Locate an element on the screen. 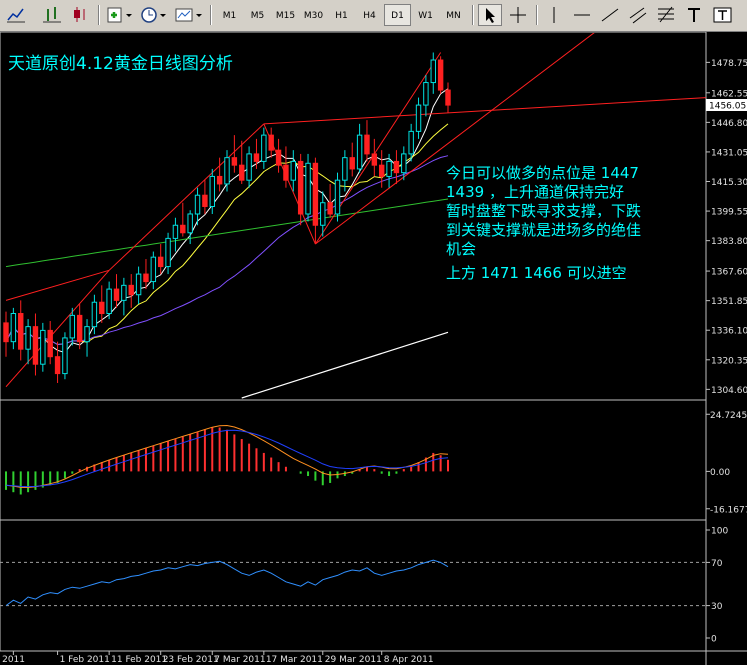 Image resolution: width=747 pixels, height=665 pixels. rsi-tick-label: 30 is located at coordinates (717, 607).